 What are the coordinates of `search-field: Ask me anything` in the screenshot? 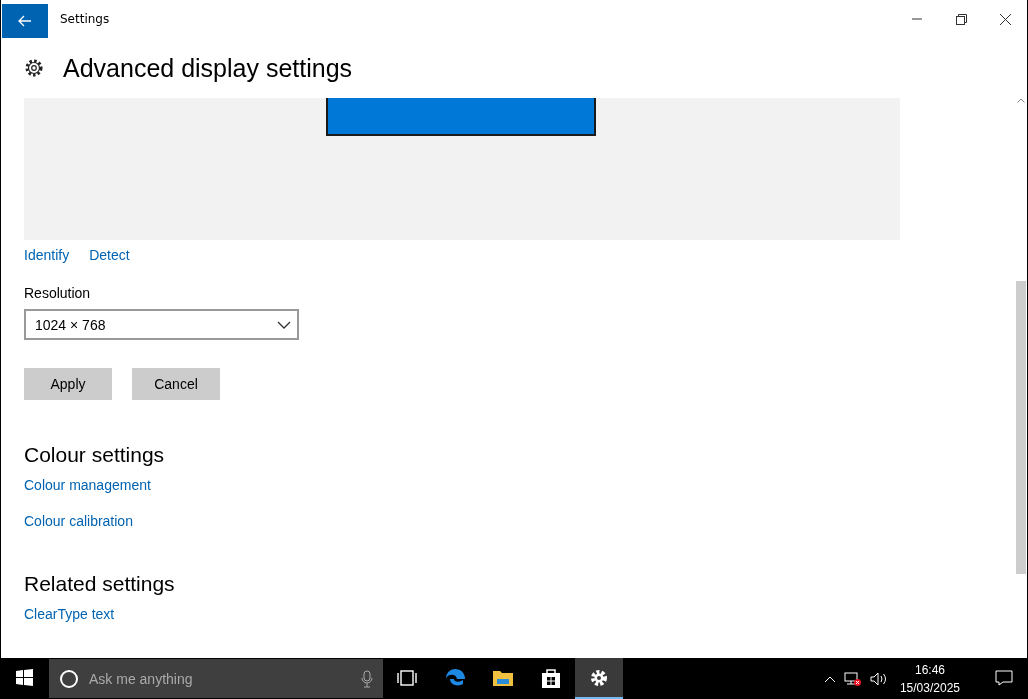 It's located at (220, 678).